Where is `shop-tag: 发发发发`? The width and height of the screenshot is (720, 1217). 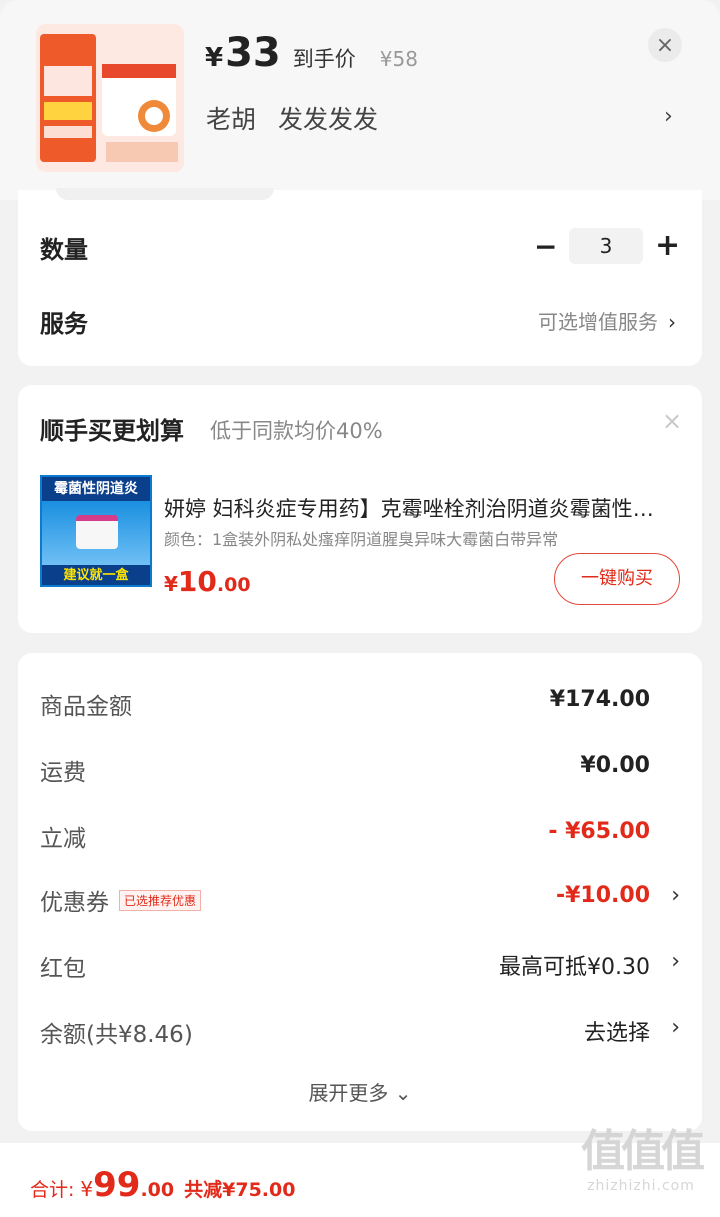 shop-tag: 发发发发 is located at coordinates (327, 119).